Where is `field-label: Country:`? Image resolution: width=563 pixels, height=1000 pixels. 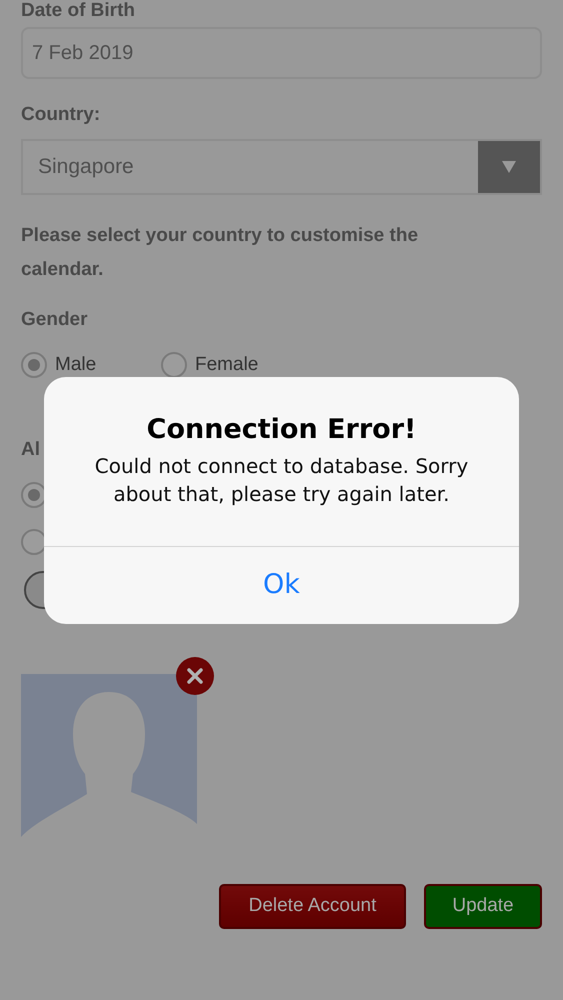 field-label: Country: is located at coordinates (61, 115).